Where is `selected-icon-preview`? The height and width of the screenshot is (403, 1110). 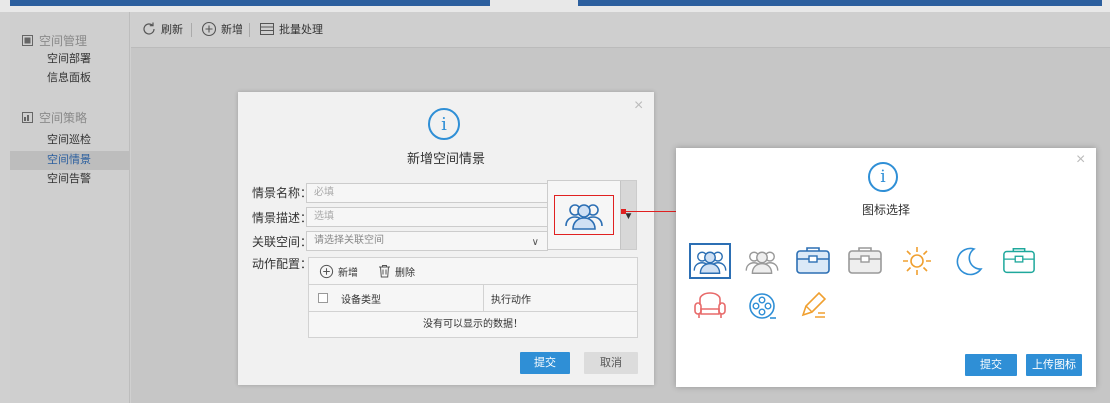
selected-icon-preview is located at coordinates (584, 215).